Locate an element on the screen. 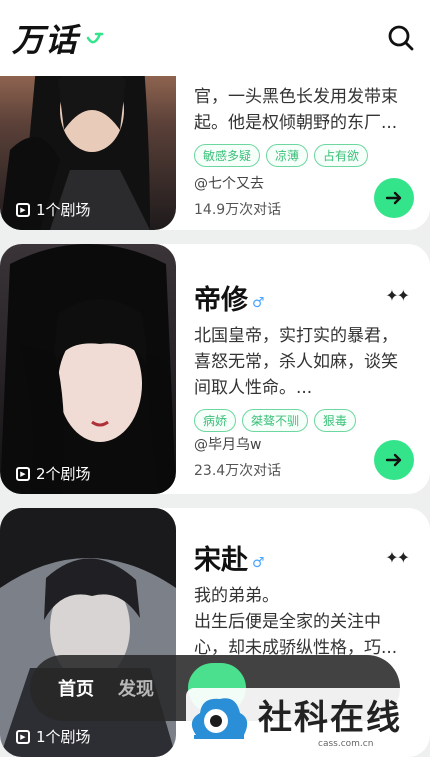 The height and width of the screenshot is (757, 430). watermark-url: cass.com.cn is located at coordinates (346, 743).